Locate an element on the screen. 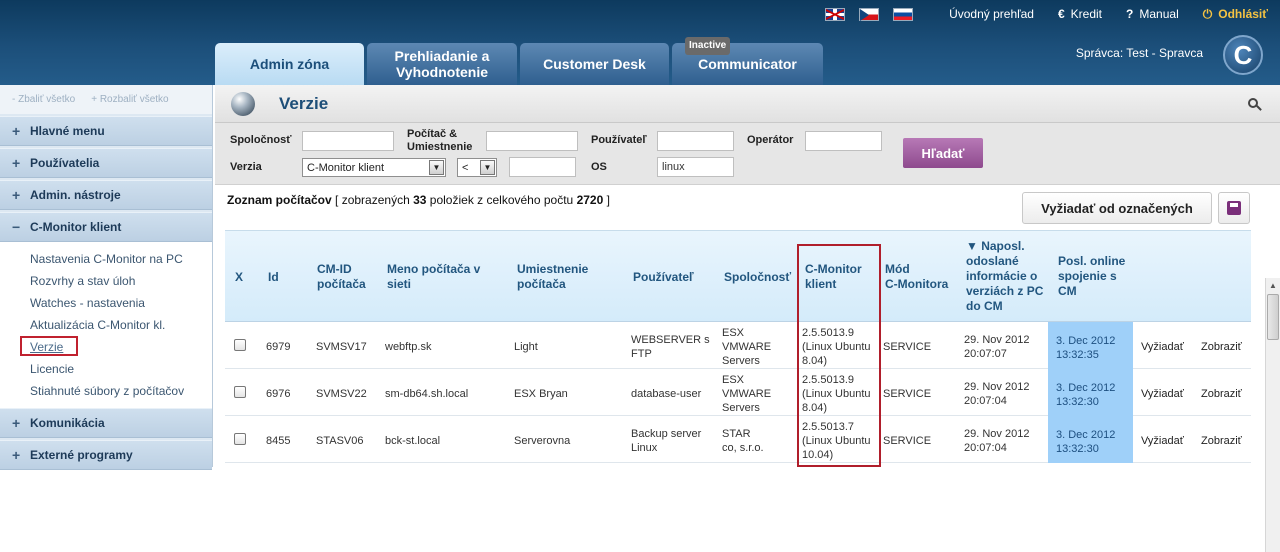 This screenshot has width=1280, height=552. col-company: Spoločnosť is located at coordinates (757, 277).